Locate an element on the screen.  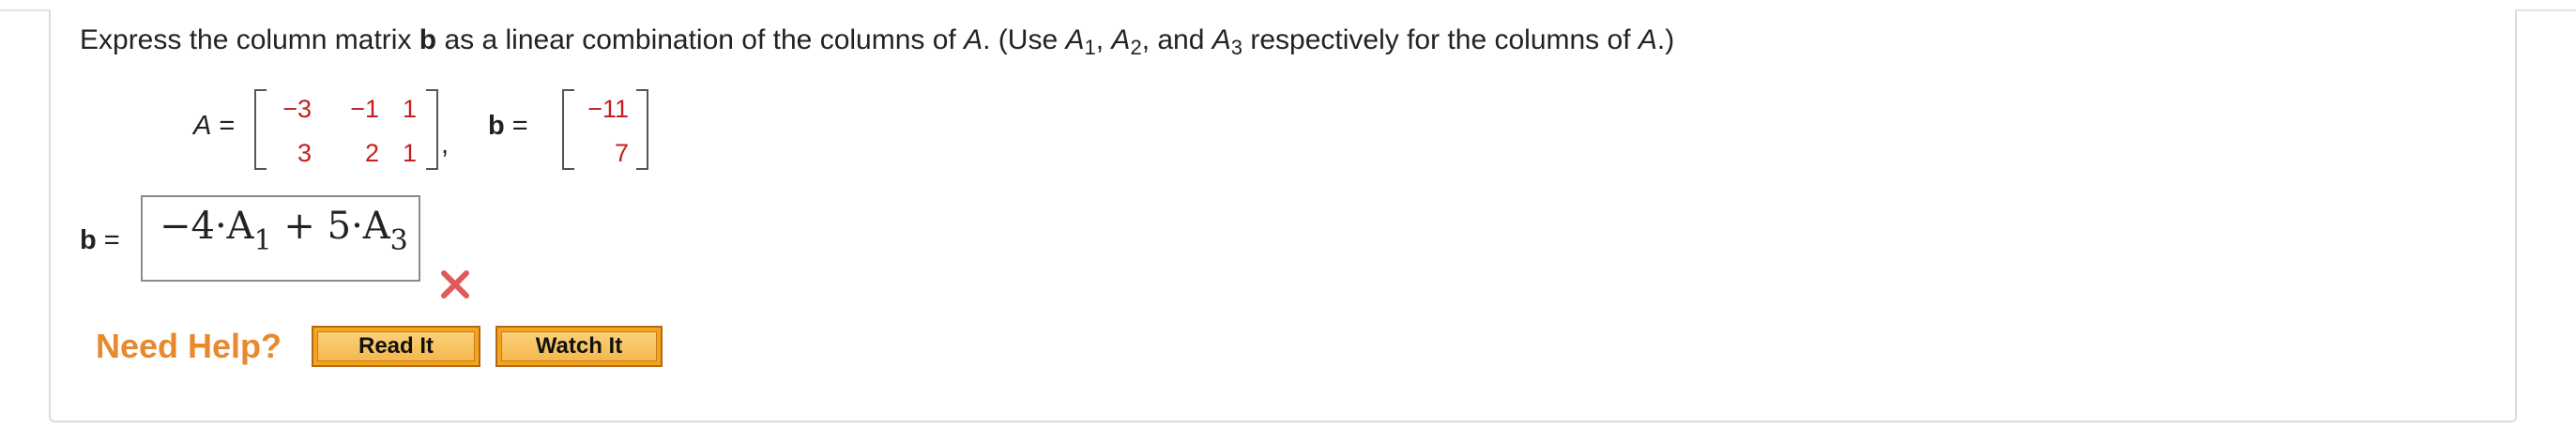
vector-b-left-bracket is located at coordinates (568, 130).